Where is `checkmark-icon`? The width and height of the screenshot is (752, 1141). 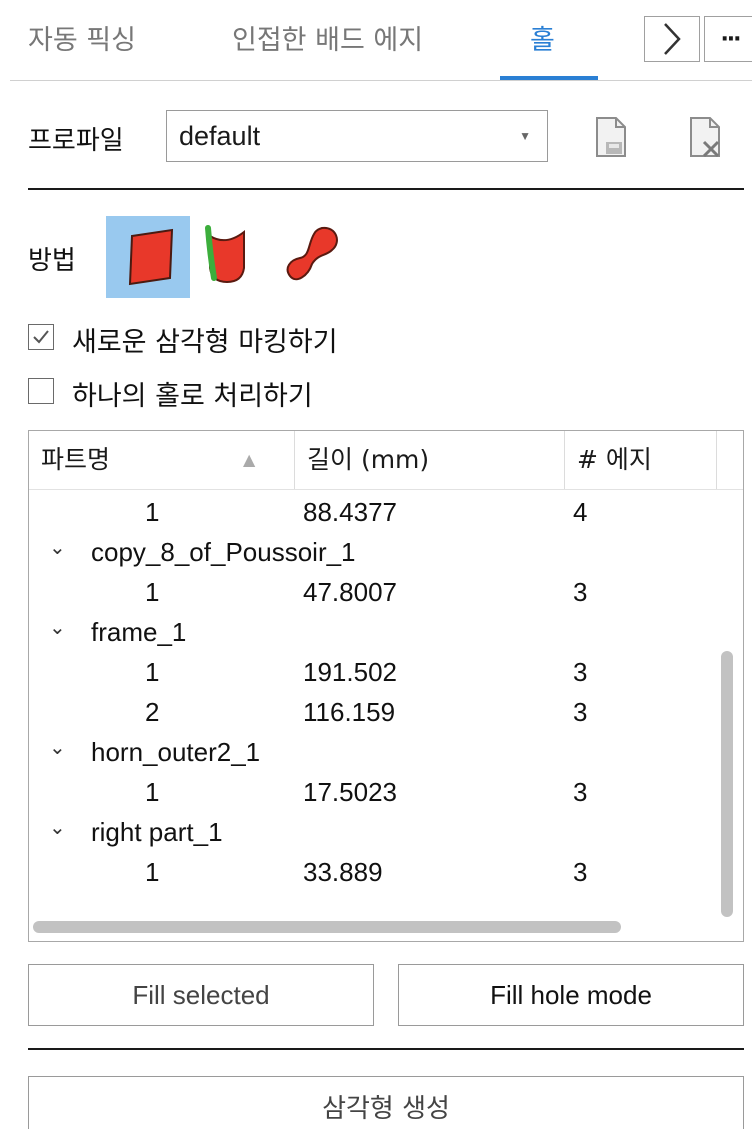
checkmark-icon is located at coordinates (41, 337).